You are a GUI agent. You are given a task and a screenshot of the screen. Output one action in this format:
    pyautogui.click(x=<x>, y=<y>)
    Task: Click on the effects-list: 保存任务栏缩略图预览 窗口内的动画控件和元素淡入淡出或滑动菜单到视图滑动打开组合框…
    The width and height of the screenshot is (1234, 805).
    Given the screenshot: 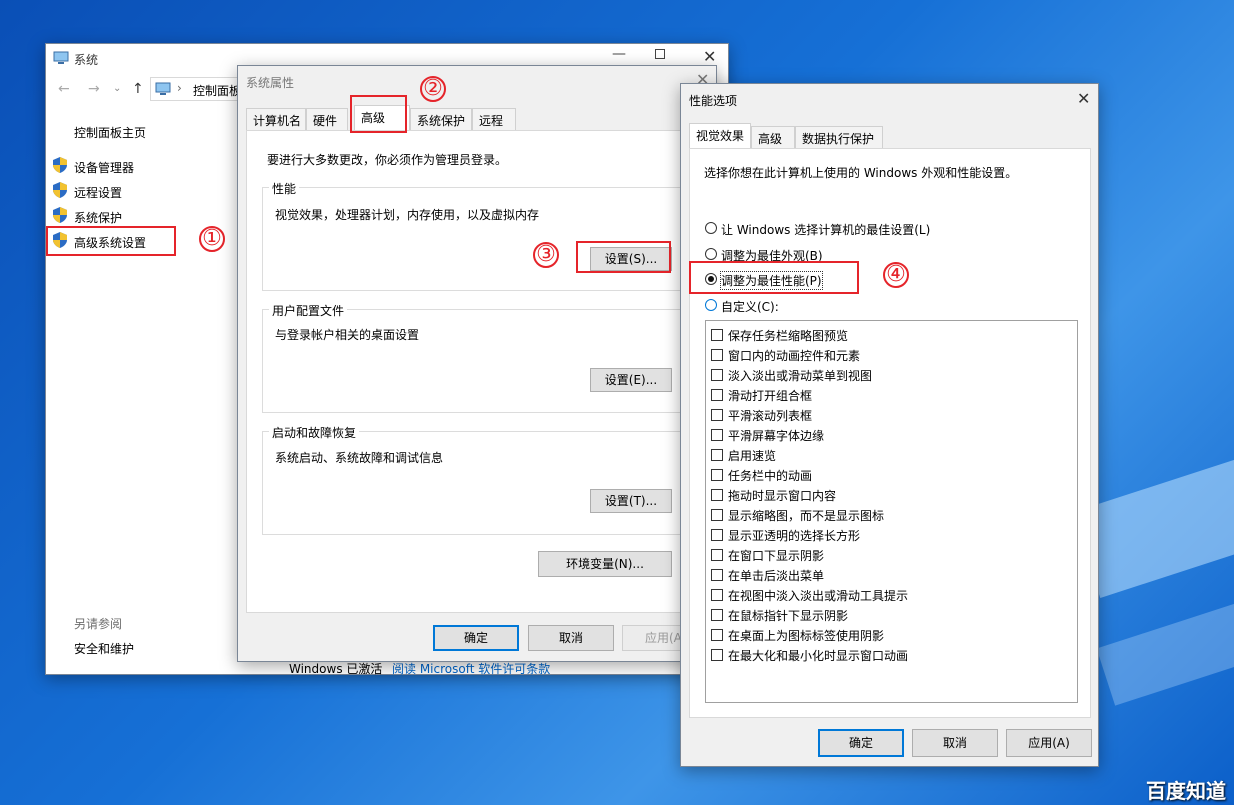 What is the action you would take?
    pyautogui.click(x=891, y=511)
    